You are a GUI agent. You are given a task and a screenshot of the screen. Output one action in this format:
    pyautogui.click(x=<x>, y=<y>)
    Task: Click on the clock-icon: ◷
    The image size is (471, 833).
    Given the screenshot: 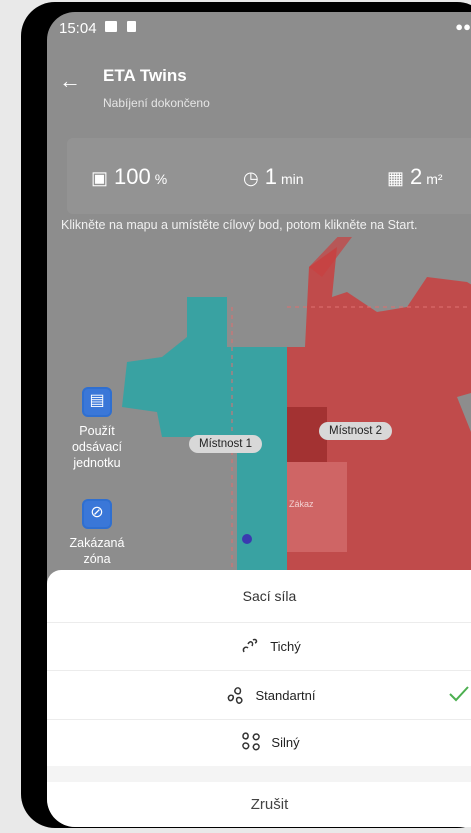 What is the action you would take?
    pyautogui.click(x=251, y=178)
    